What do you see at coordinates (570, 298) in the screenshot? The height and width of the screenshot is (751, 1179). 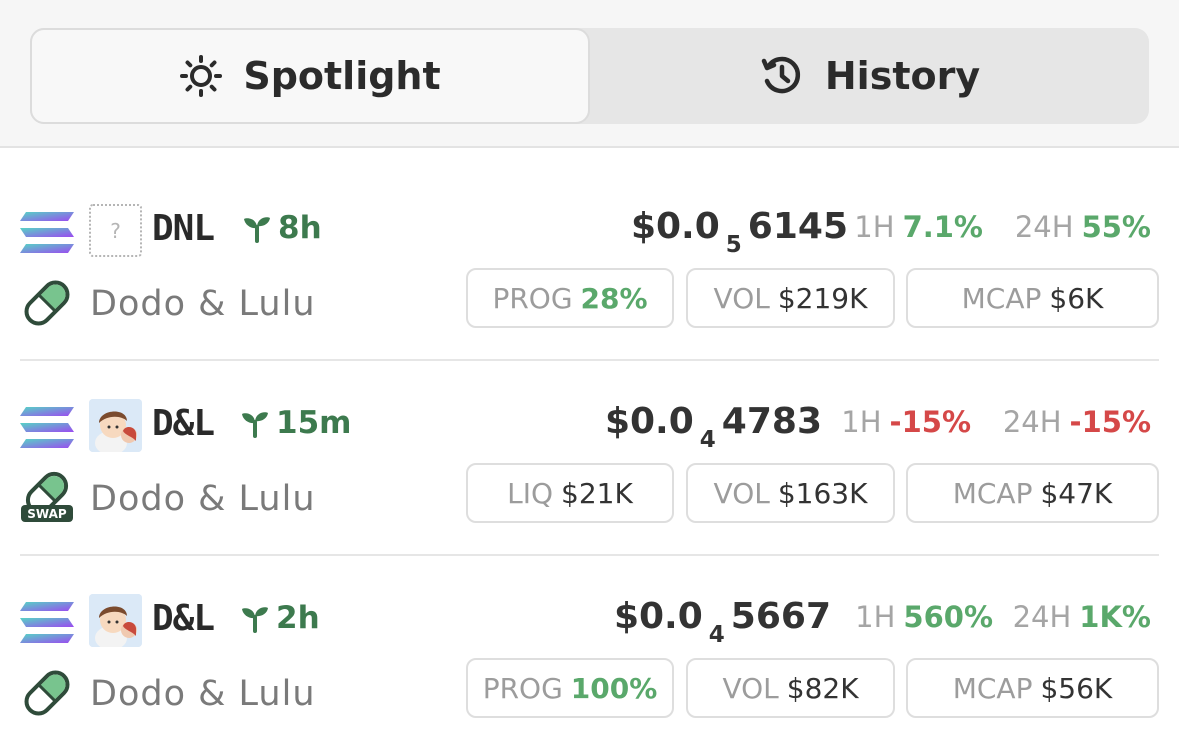 I see `progress-pill: PROG 28%` at bounding box center [570, 298].